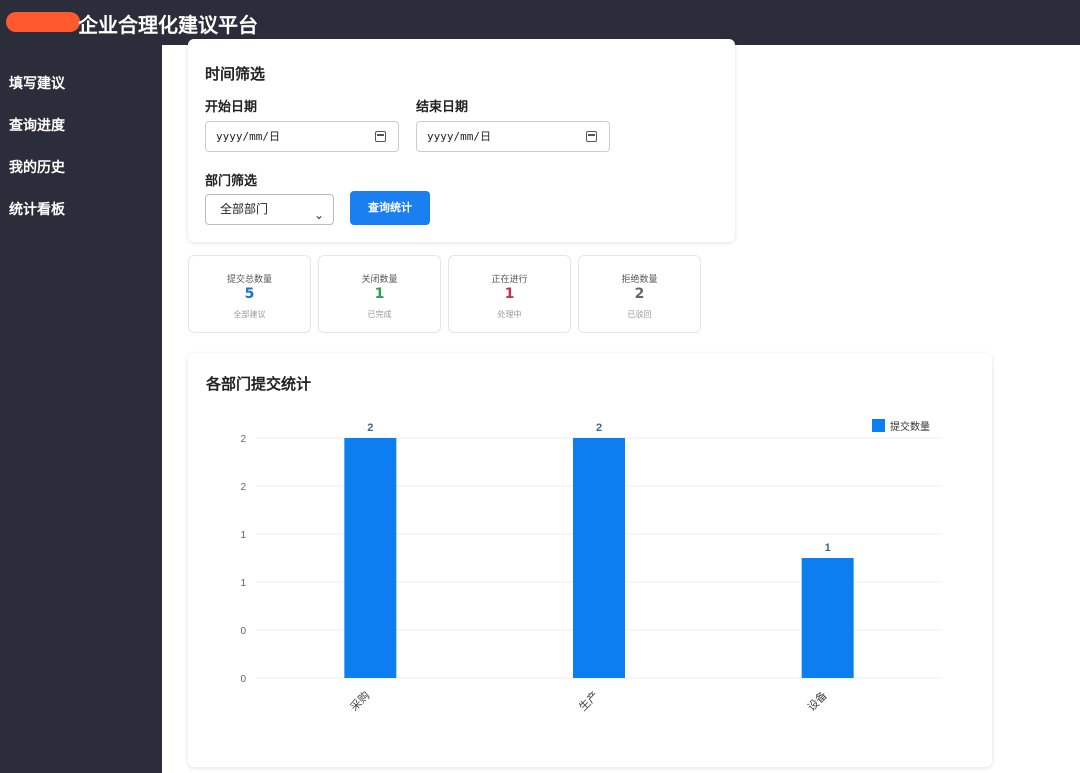 The width and height of the screenshot is (1080, 773). I want to click on stat-label: 正在进行, so click(509, 280).